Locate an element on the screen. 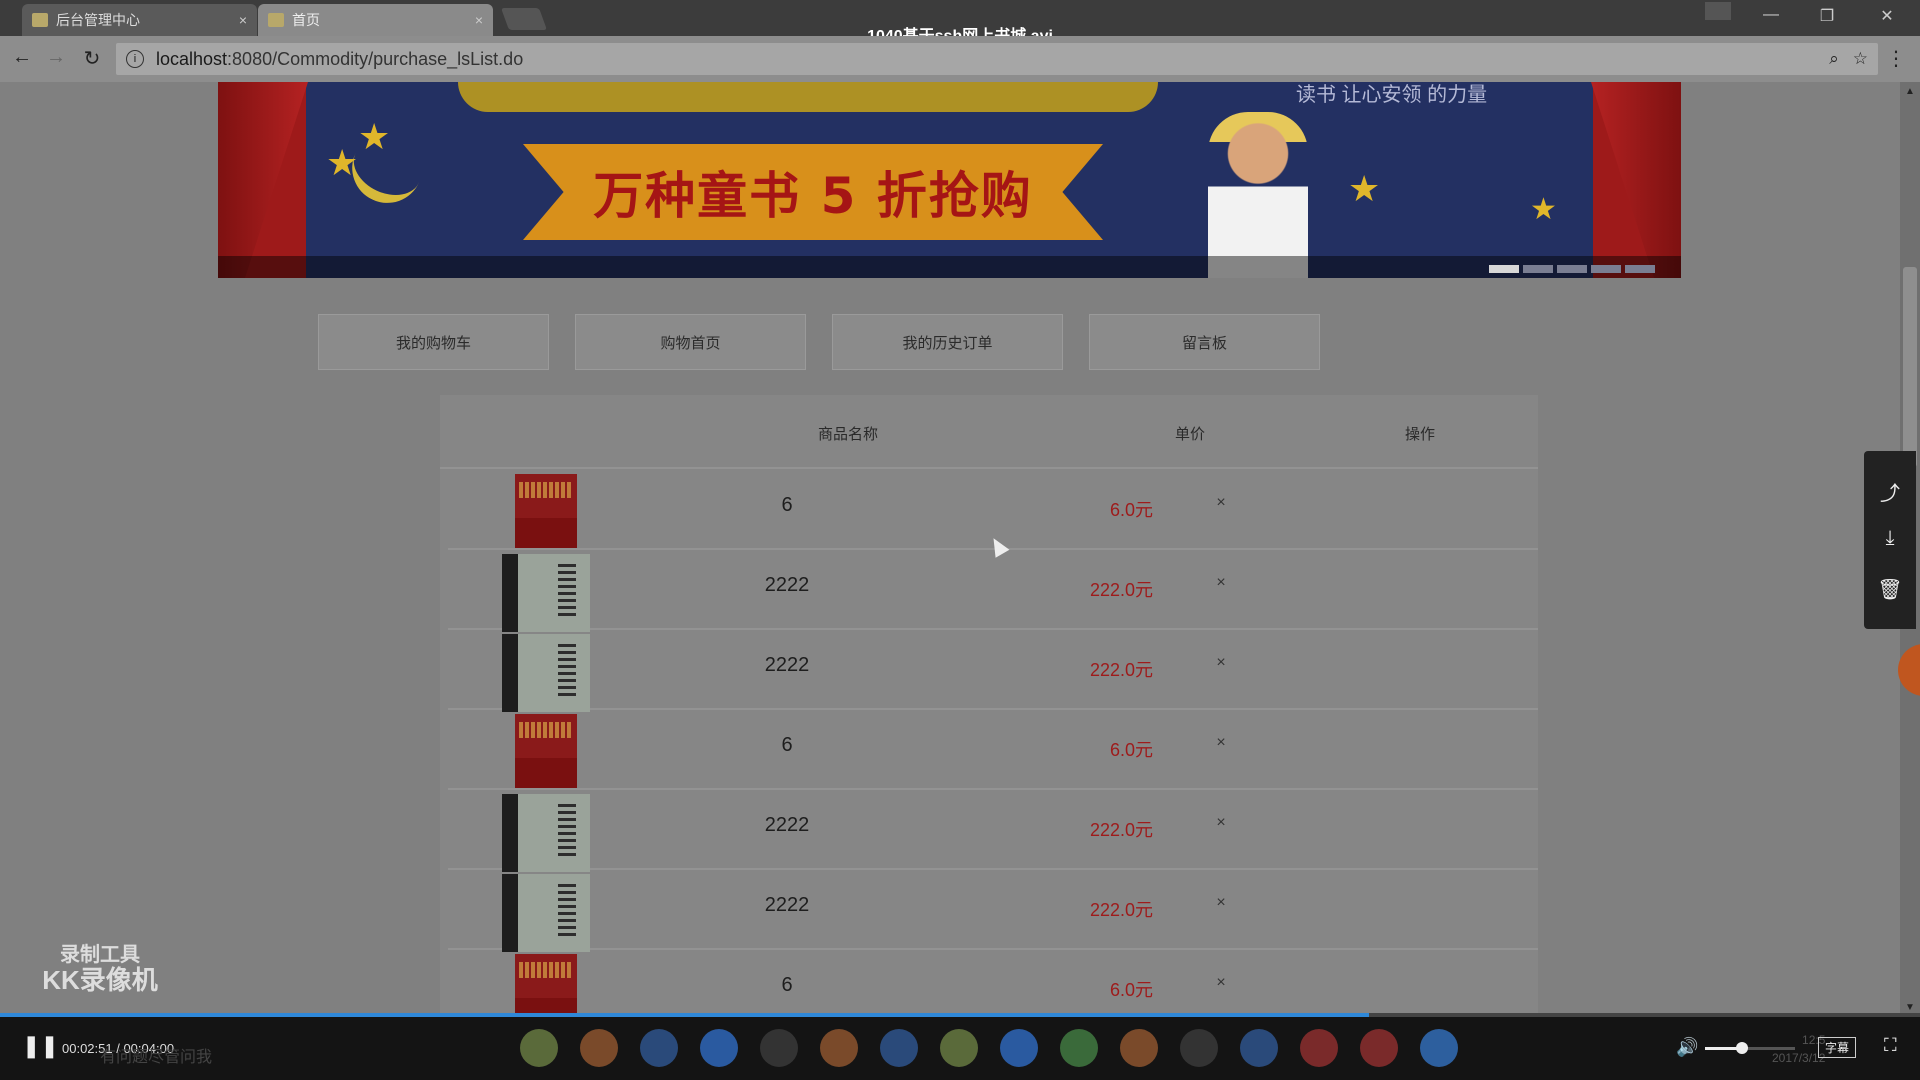 This screenshot has width=1920, height=1080. download-icon: ⤓ is located at coordinates (1890, 538).